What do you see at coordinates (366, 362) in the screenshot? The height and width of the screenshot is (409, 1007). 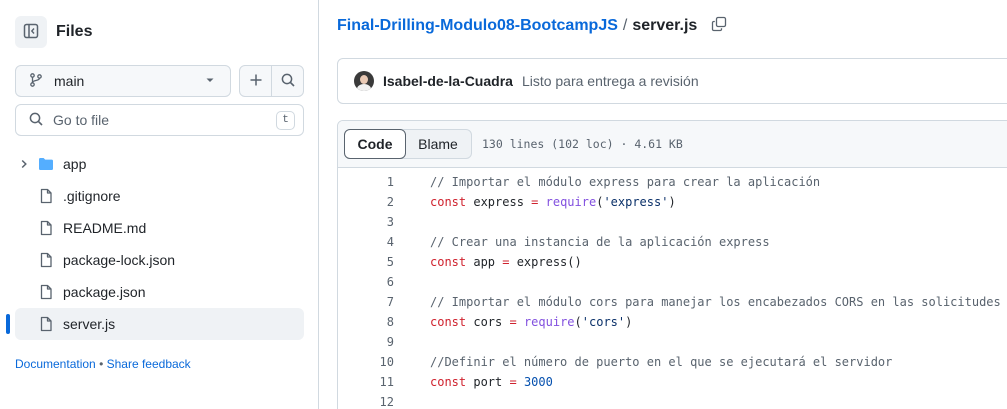 I see `line-number: 10` at bounding box center [366, 362].